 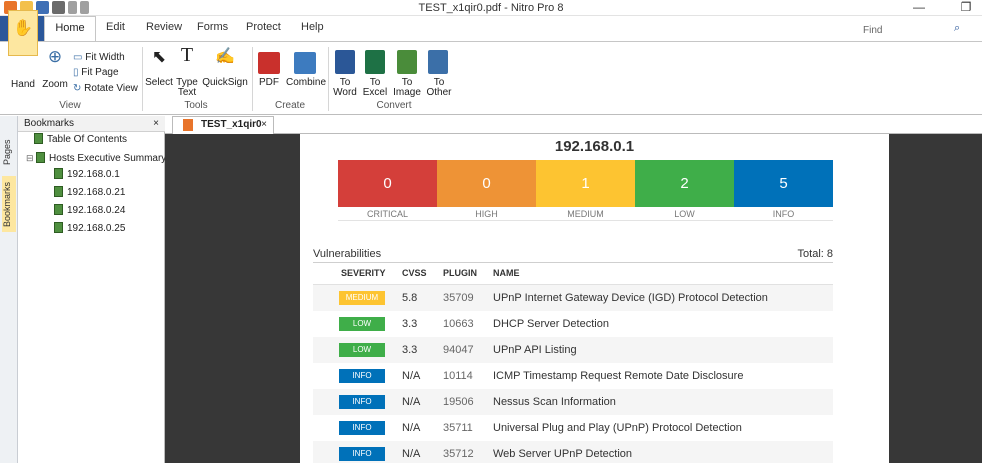 I want to click on create-group-label: Create, so click(x=289, y=105).